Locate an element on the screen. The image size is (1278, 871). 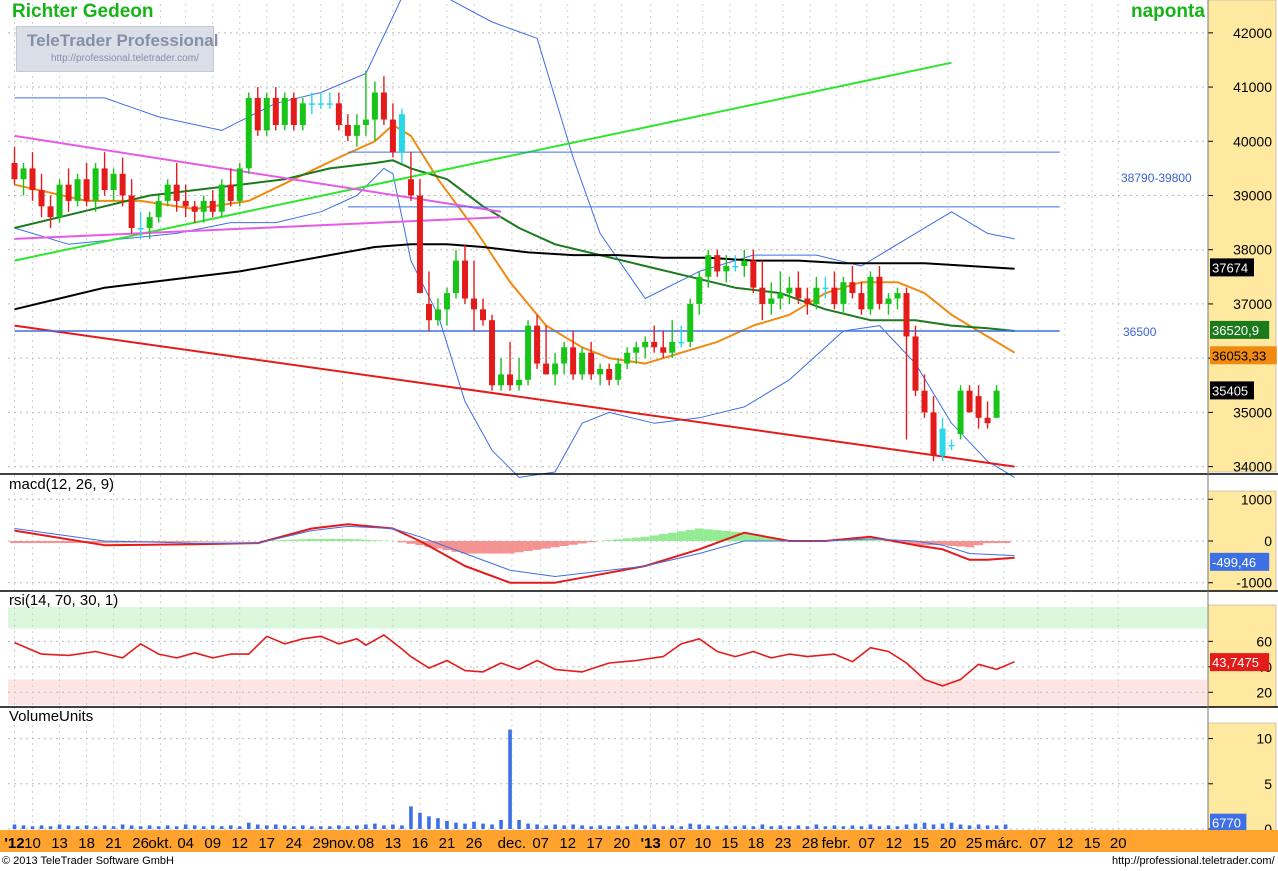
price-tick-label: 40000 is located at coordinates (1252, 141).